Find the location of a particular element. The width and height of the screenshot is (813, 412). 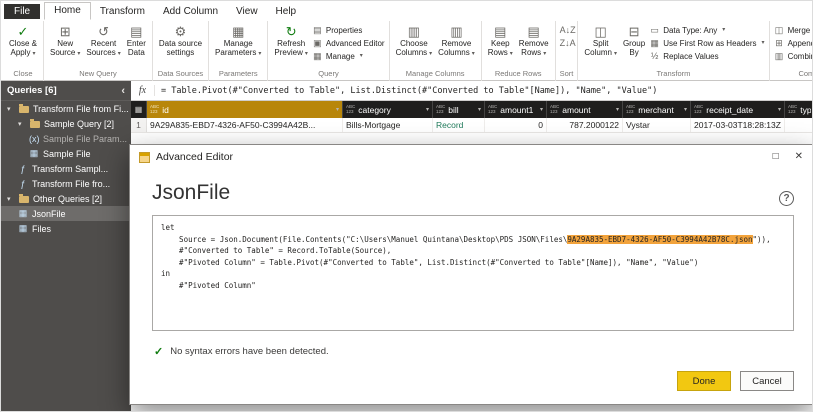

column-header-id: ABC 123 id ▾ is located at coordinates (245, 109).